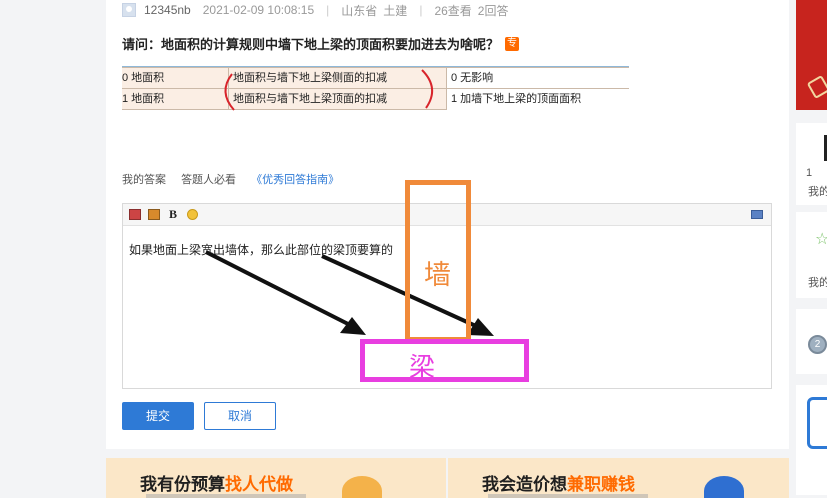  I want to click on banner-title: 我有份预算找人代做, so click(216, 482).